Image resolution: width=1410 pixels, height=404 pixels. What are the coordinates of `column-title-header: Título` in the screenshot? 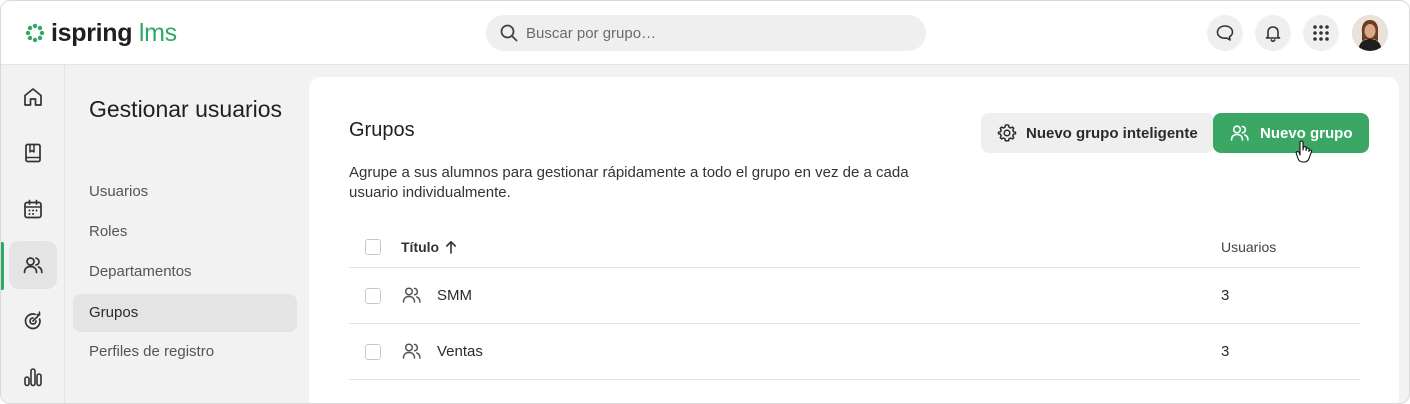 It's located at (429, 247).